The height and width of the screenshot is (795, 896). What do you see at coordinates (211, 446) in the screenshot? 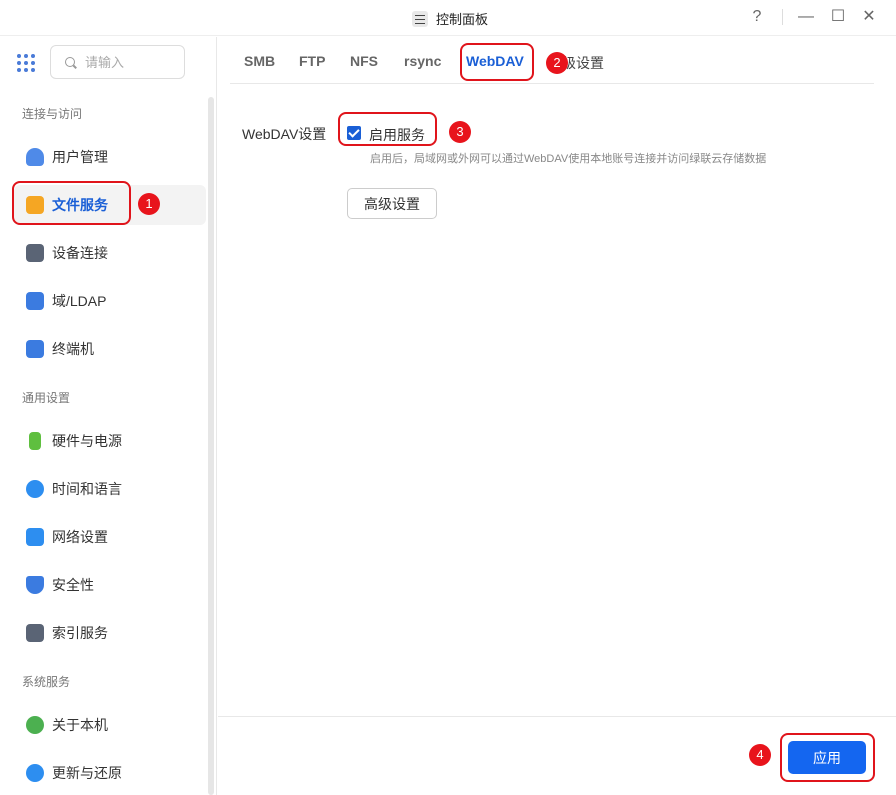
I see `sidebar-scrollbar` at bounding box center [211, 446].